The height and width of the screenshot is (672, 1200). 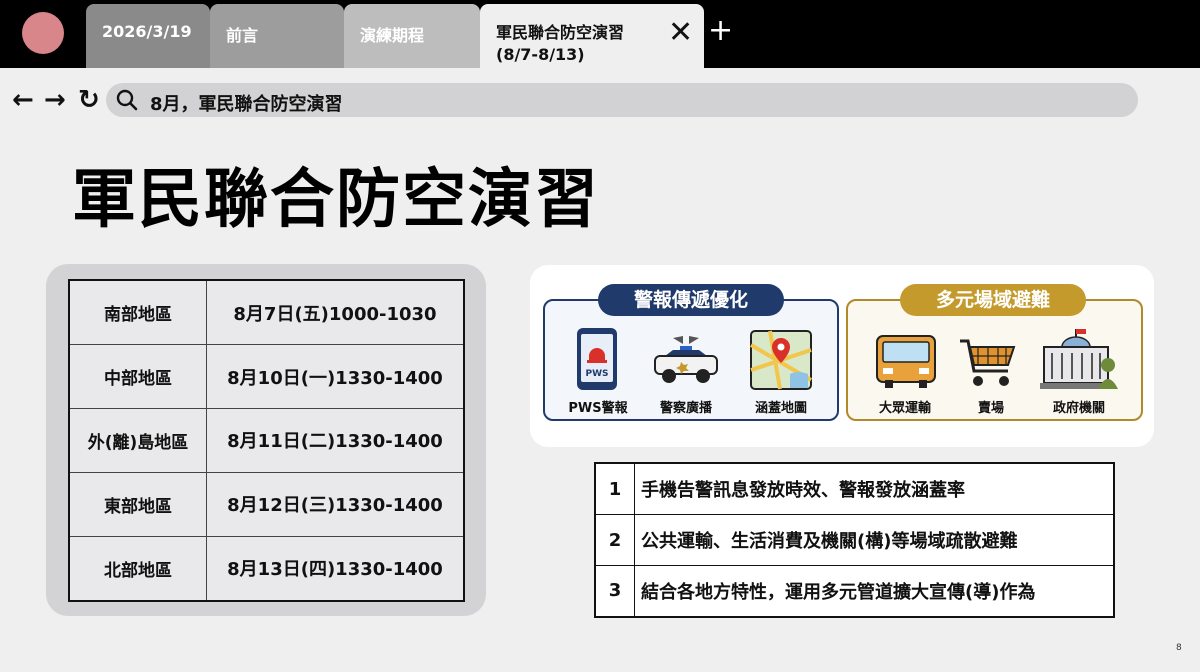 I want to click on goal-number: 2, so click(x=614, y=540).